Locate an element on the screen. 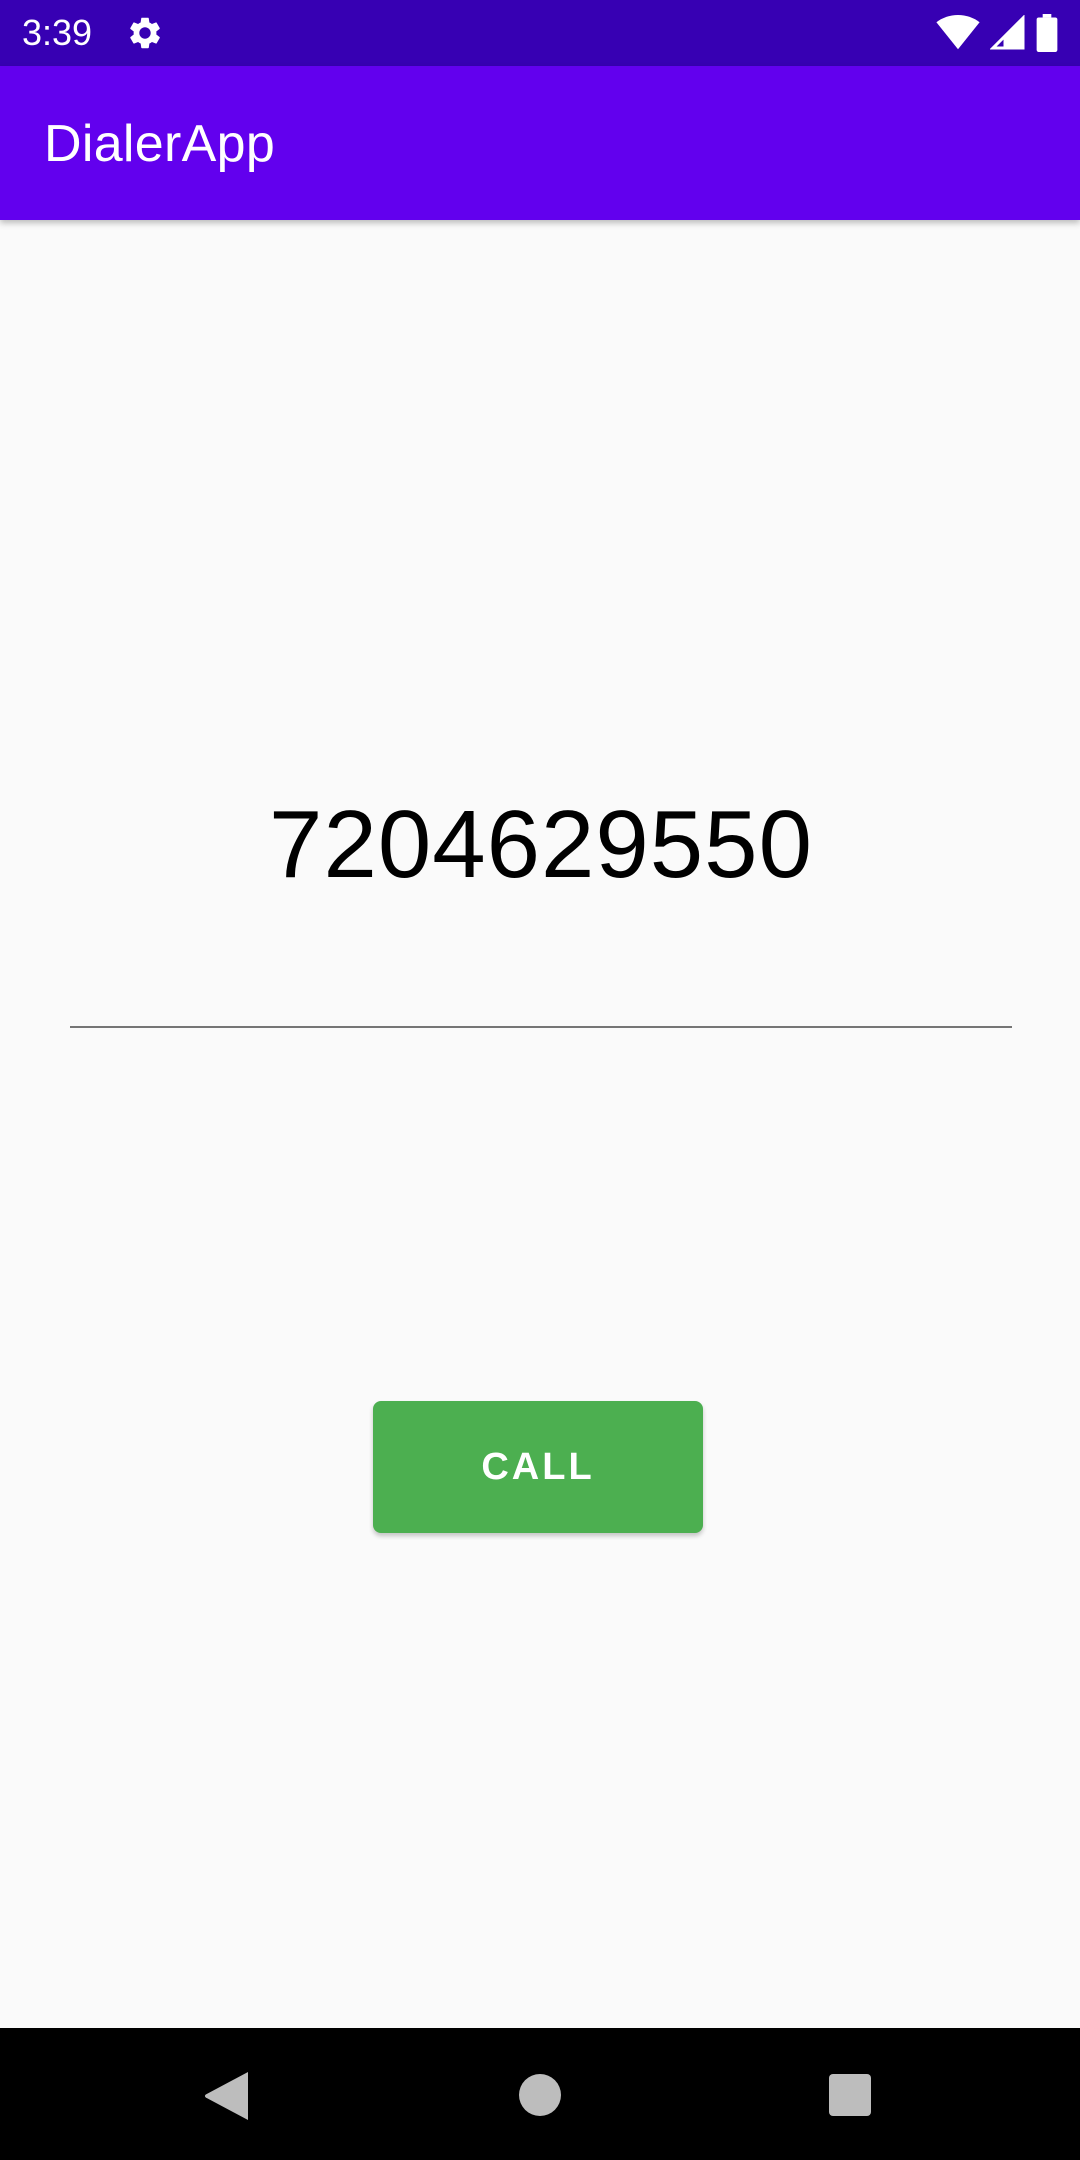 Image resolution: width=1080 pixels, height=2160 pixels. status-icons is located at coordinates (997, 33).